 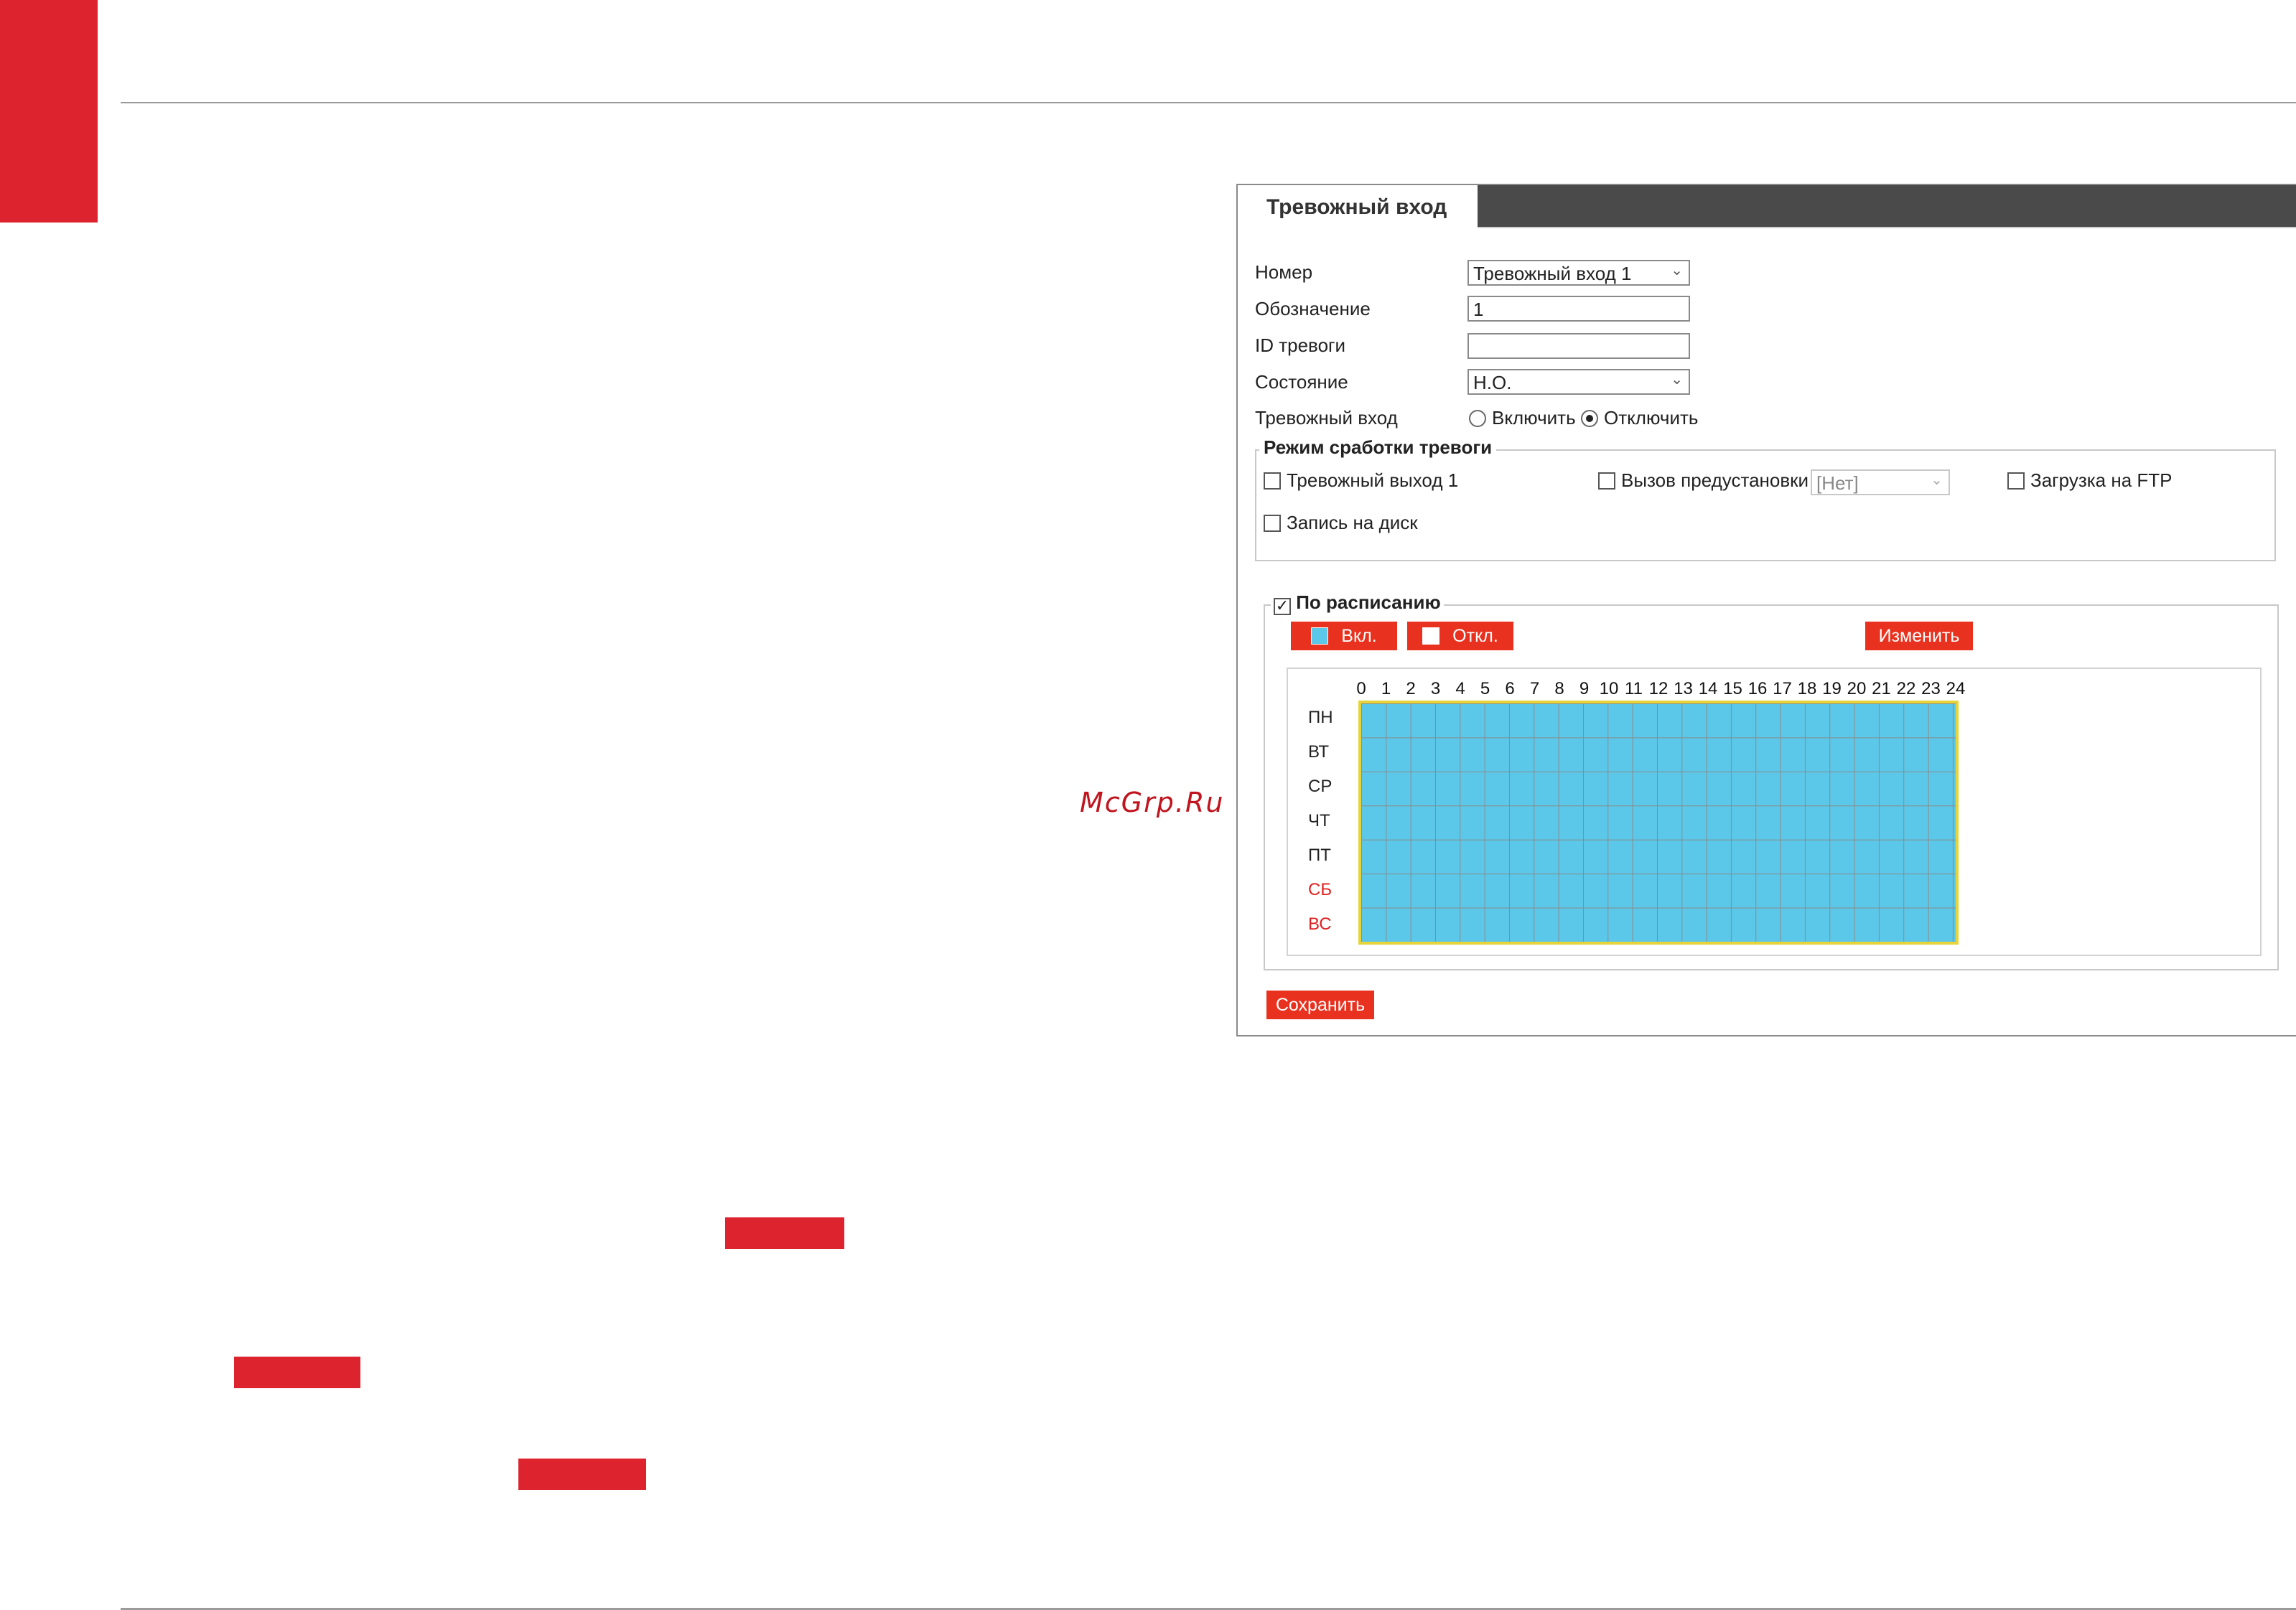 I want to click on hour-label: 0, so click(x=1361, y=689).